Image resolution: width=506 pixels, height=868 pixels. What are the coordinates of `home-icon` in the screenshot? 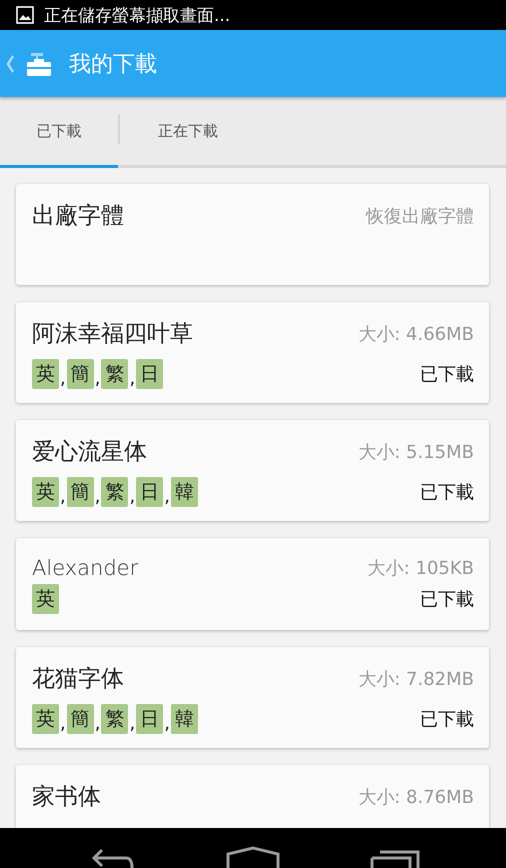 It's located at (253, 857).